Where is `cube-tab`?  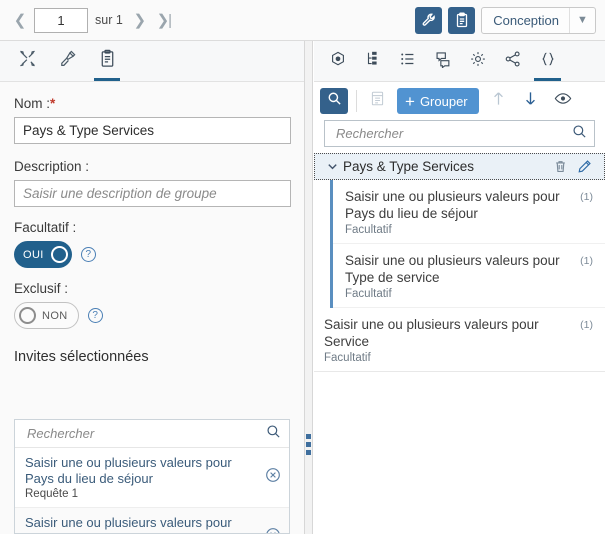
cube-tab is located at coordinates (337, 61).